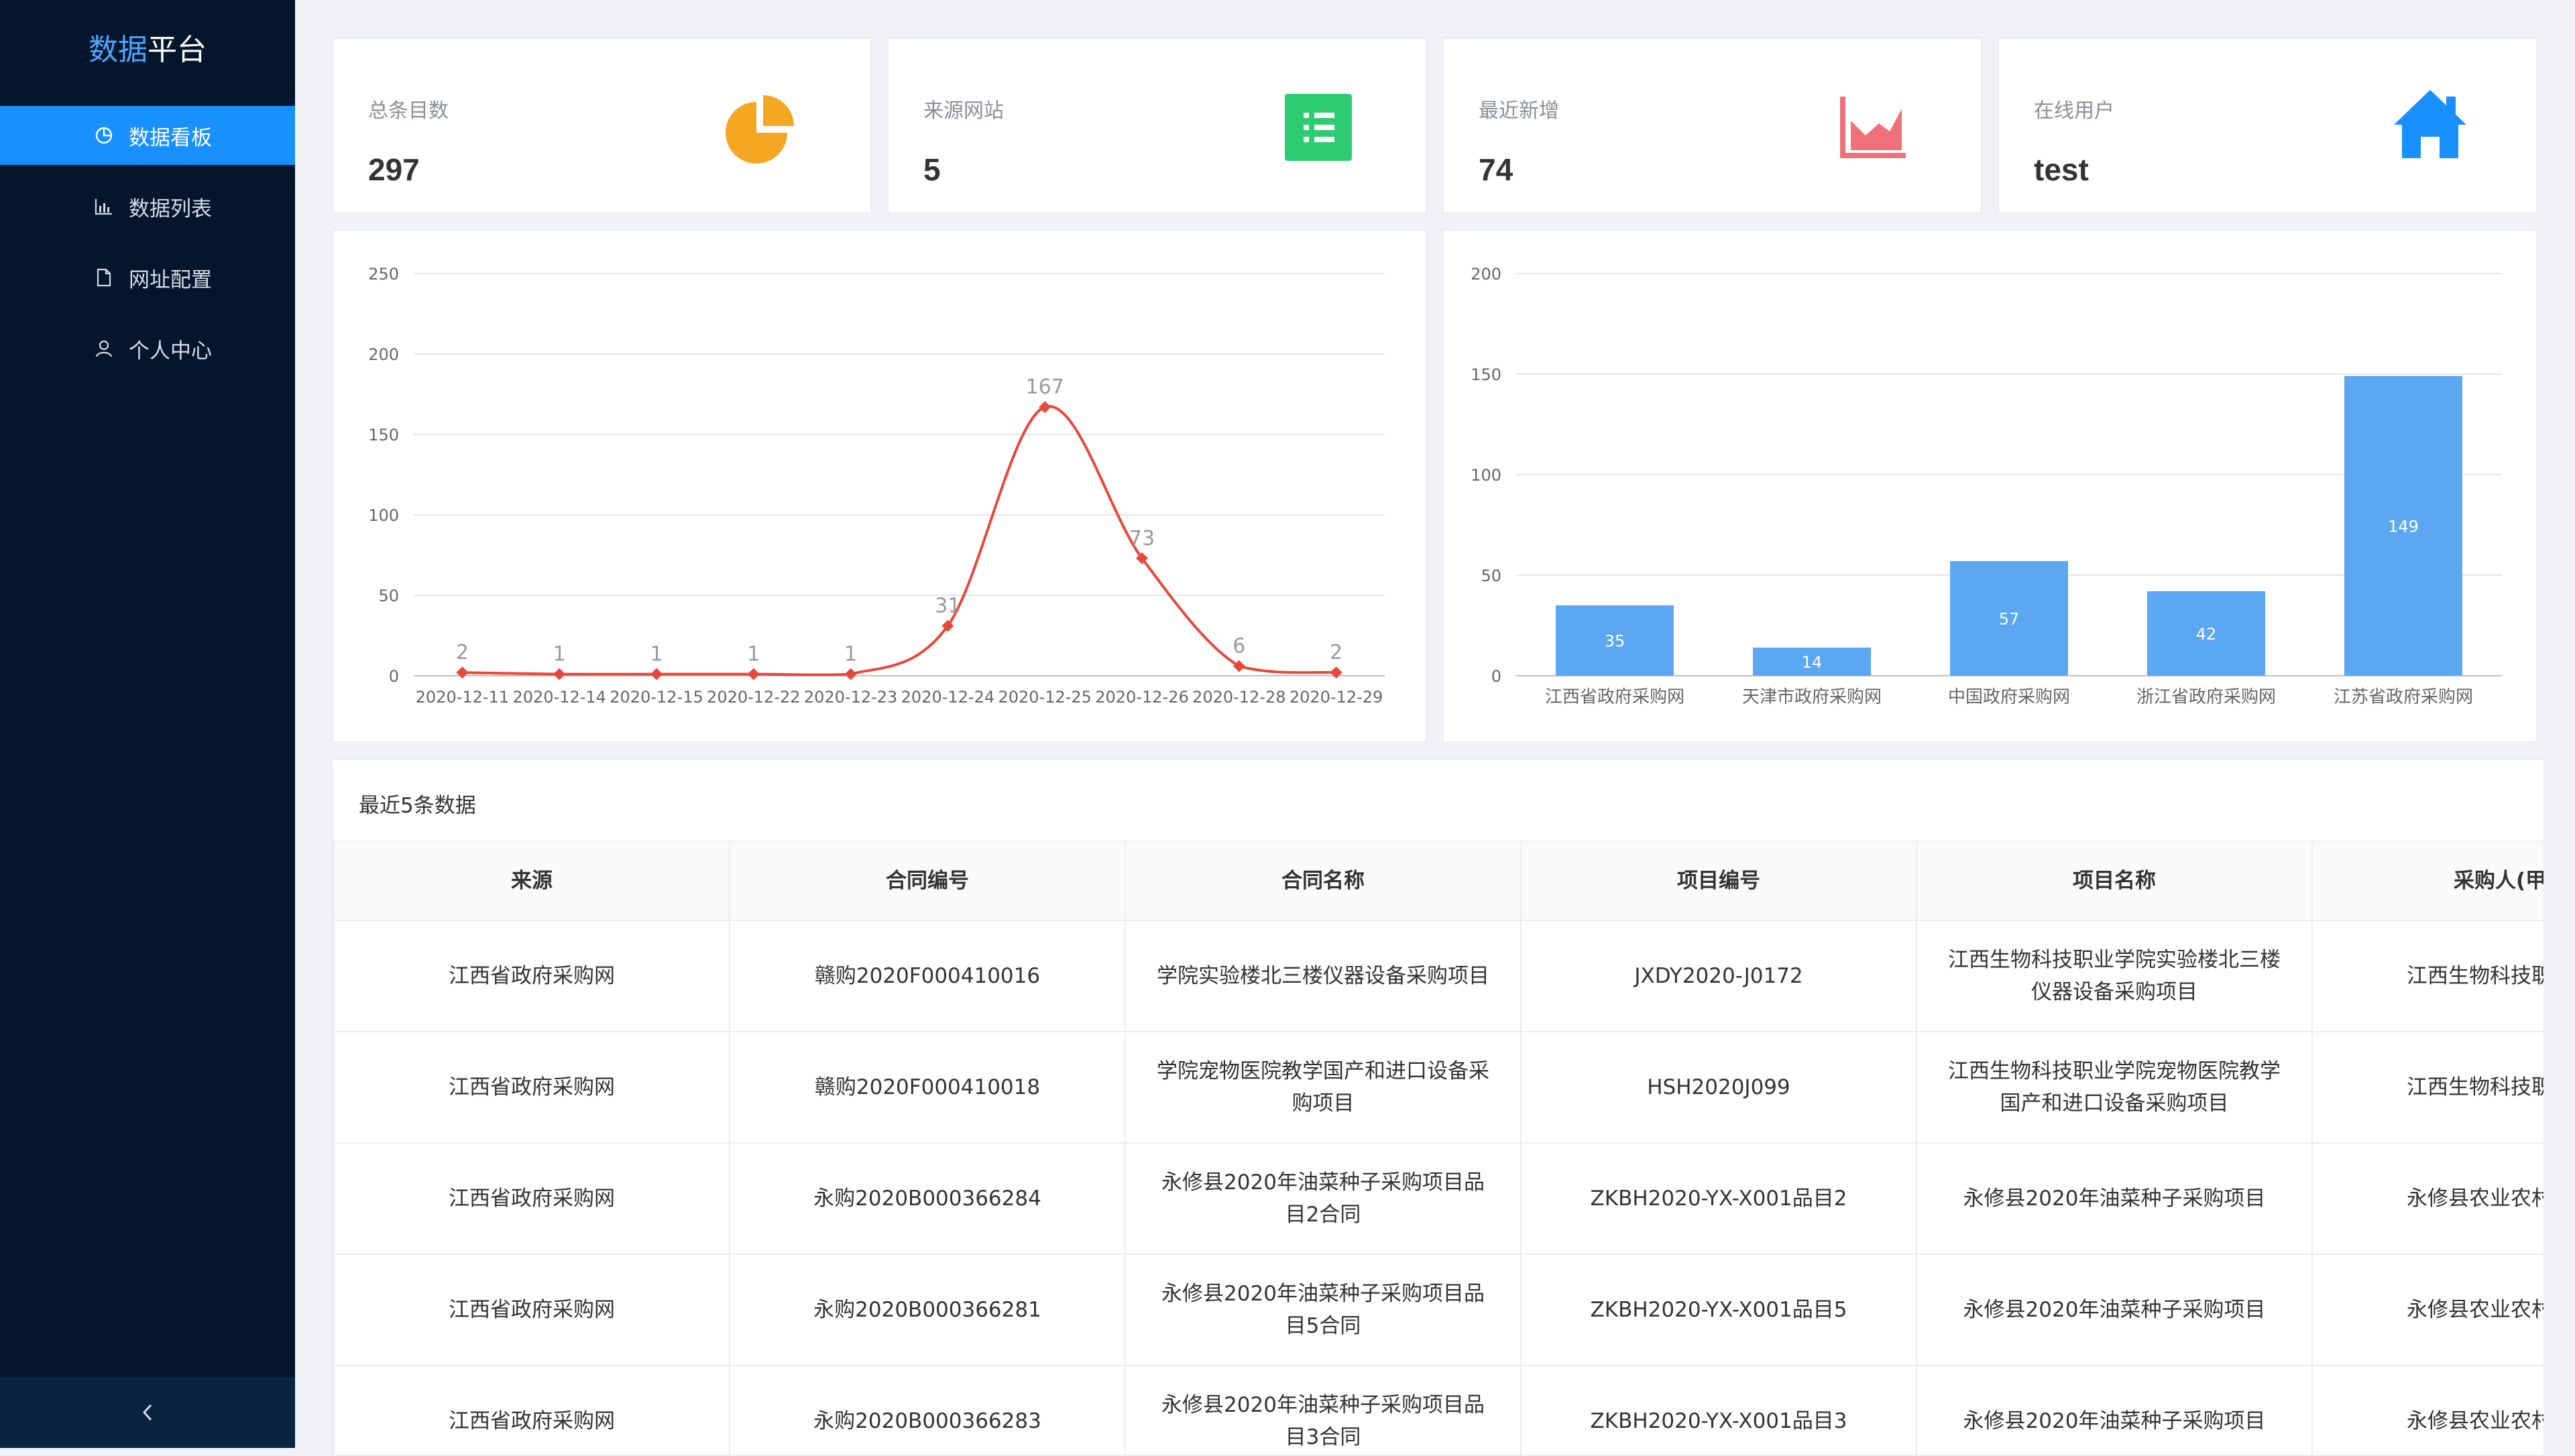 This screenshot has width=2575, height=1456. I want to click on sidebar-collapse-button, so click(147, 1412).